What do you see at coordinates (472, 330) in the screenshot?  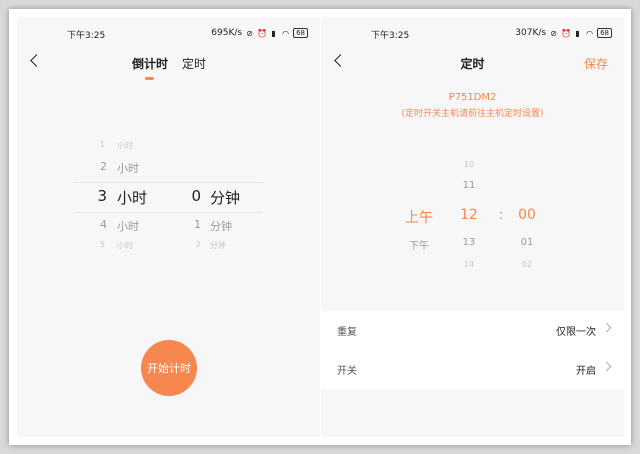 I see `repeat-row: 重复 仅限一次` at bounding box center [472, 330].